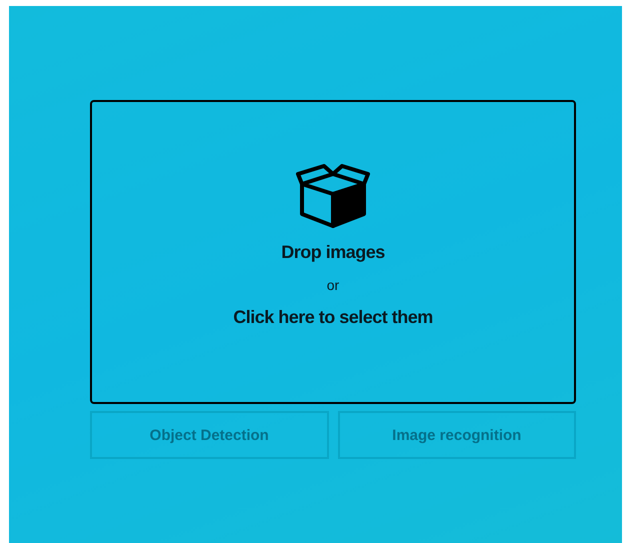  I want to click on separator-text: or, so click(333, 285).